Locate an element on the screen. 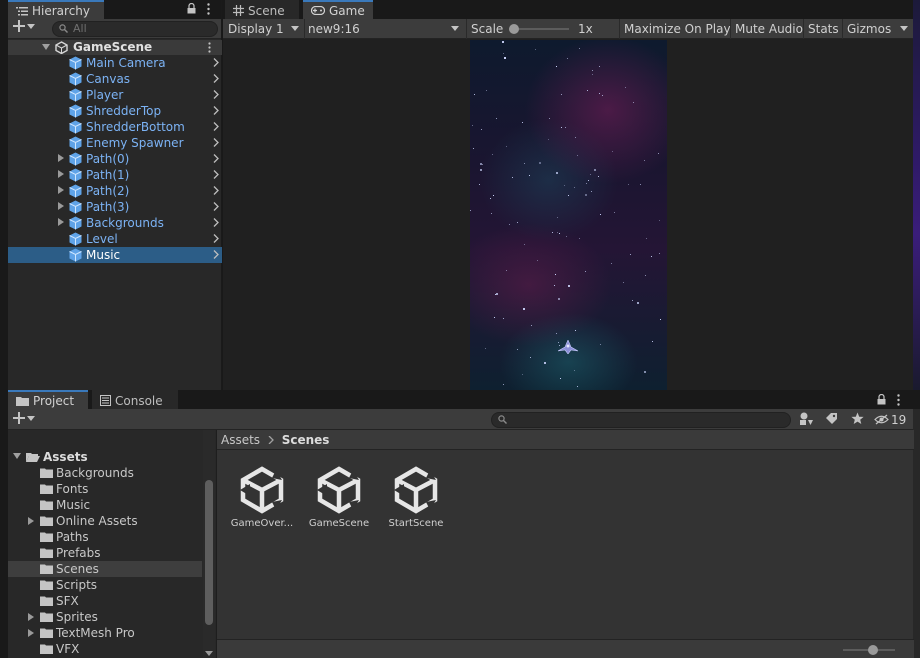 This screenshot has height=658, width=920. folder-tree-item: Scenes is located at coordinates (105, 569).